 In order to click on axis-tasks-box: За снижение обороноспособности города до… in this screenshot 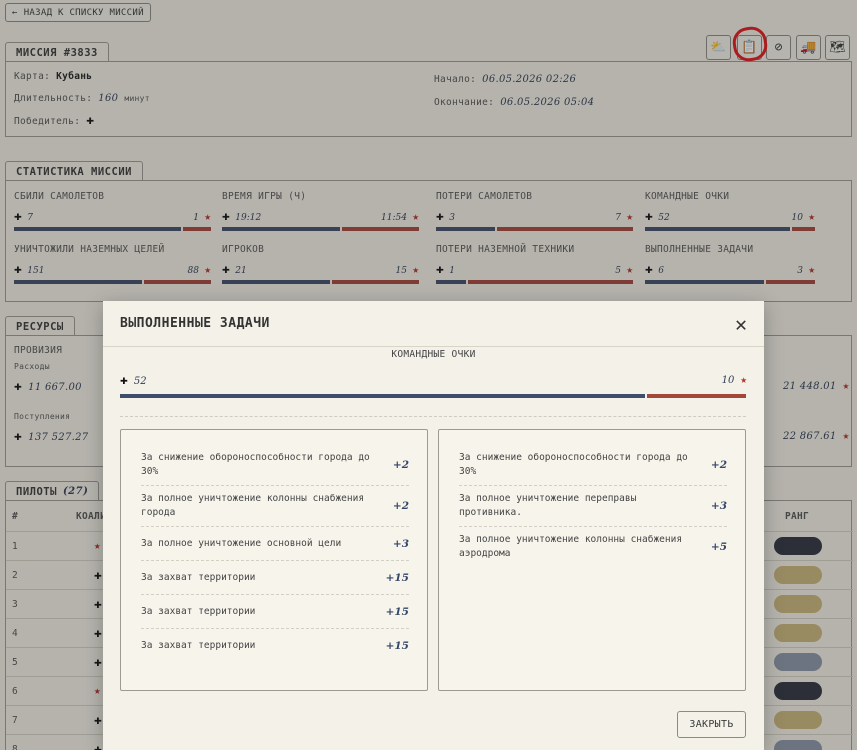, I will do `click(592, 560)`.